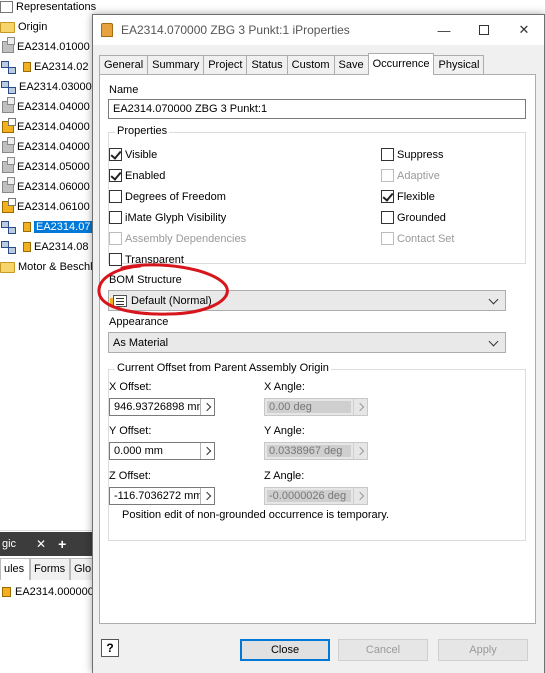  Describe the element at coordinates (139, 322) in the screenshot. I see `appearance-label: Appearance` at that location.